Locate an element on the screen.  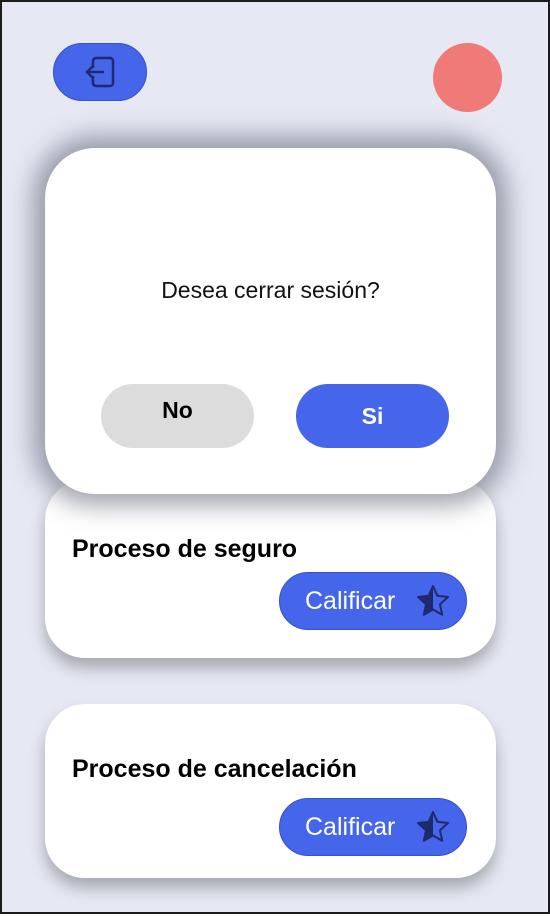
logout-button is located at coordinates (100, 72).